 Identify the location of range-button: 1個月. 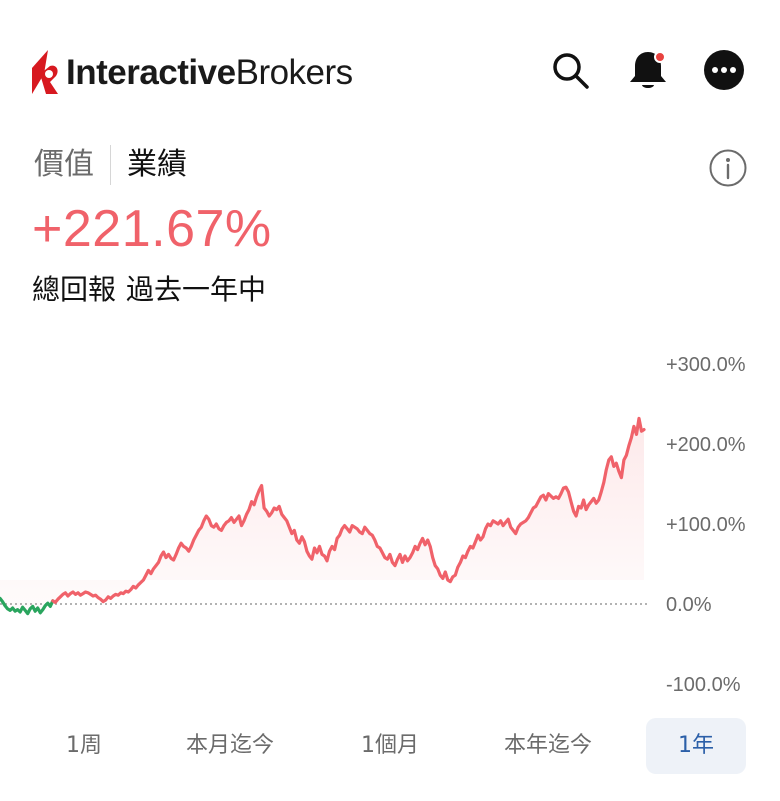
(390, 746).